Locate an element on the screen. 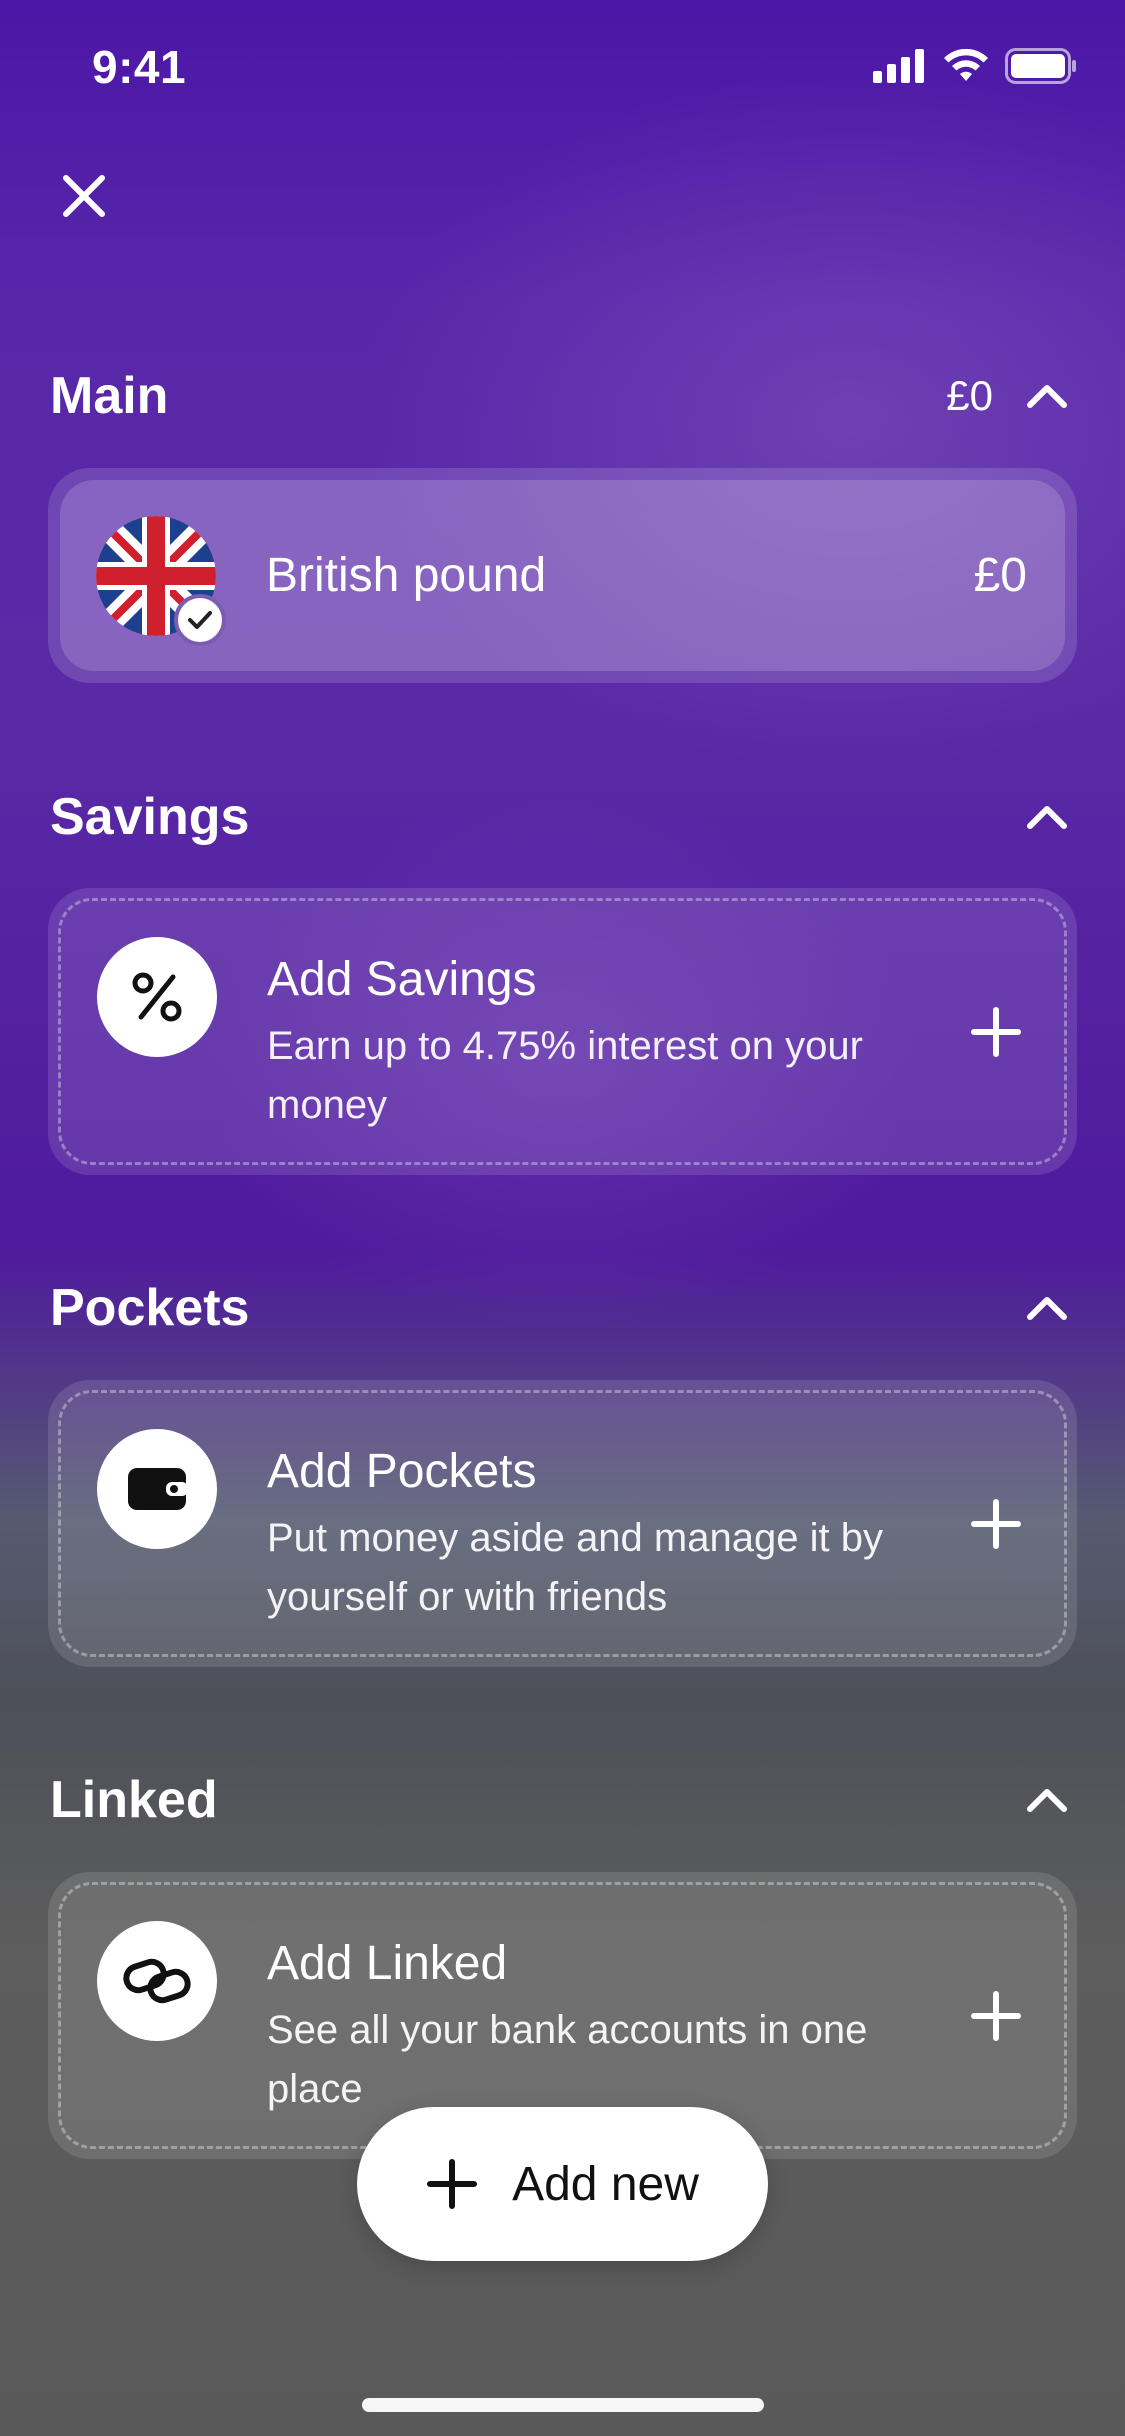 The width and height of the screenshot is (1125, 2436). section-title-linked: Linked is located at coordinates (134, 1800).